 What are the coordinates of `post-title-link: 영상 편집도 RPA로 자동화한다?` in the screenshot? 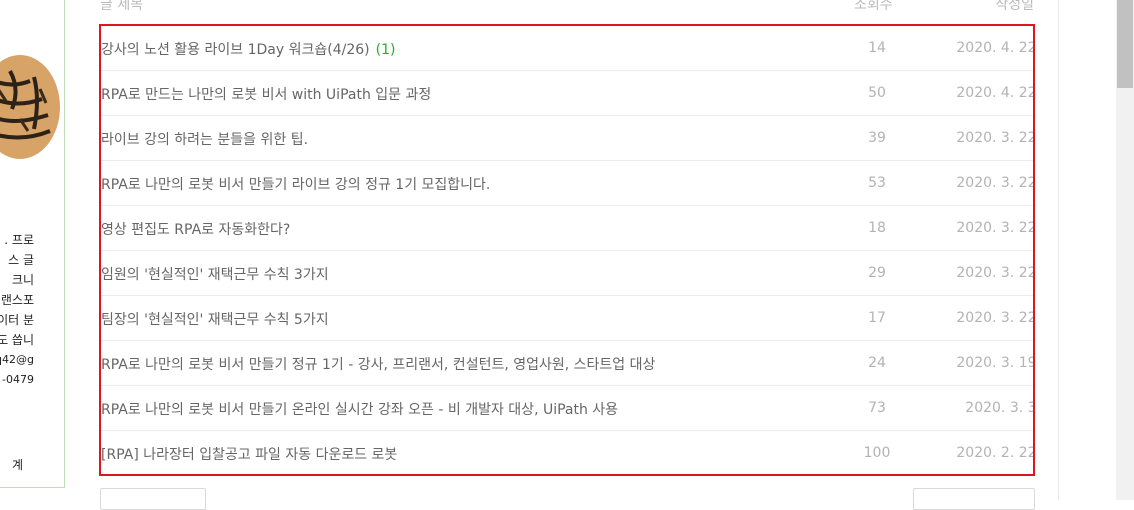 It's located at (195, 229).